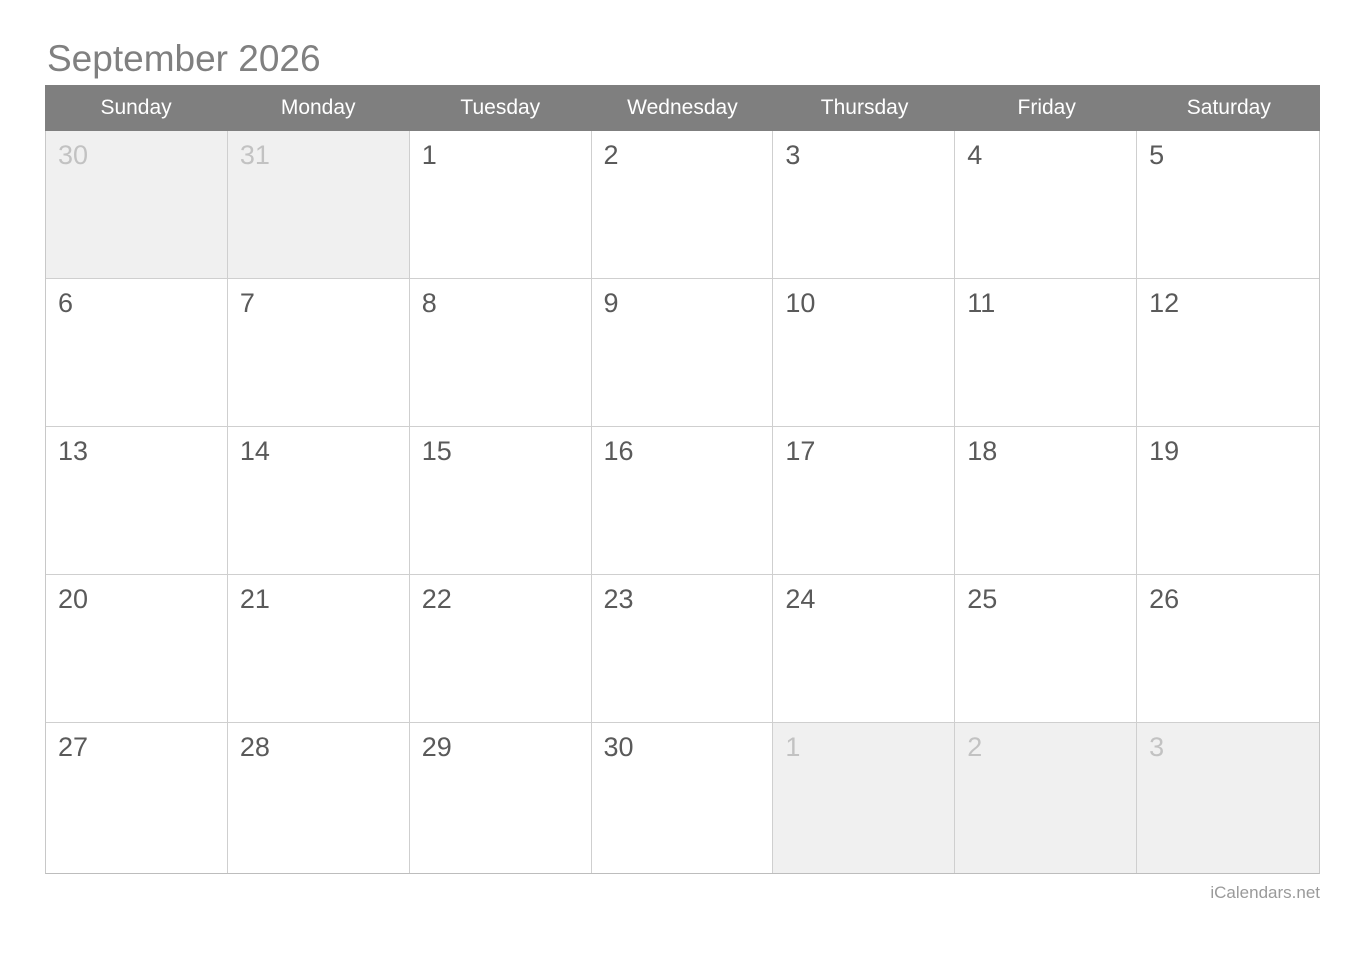  Describe the element at coordinates (254, 747) in the screenshot. I see `day-number: 28` at that location.